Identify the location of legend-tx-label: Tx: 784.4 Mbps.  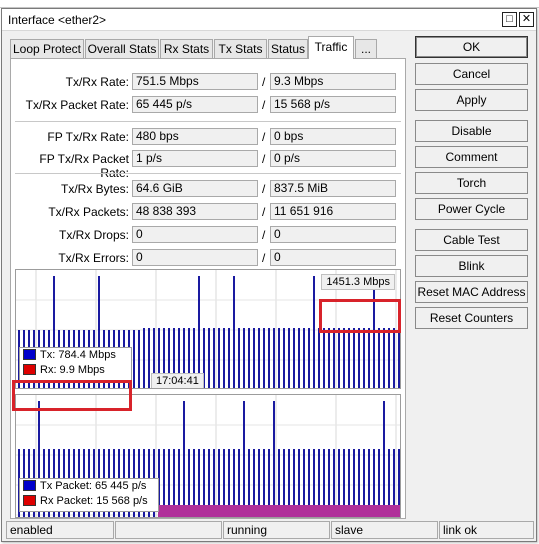
(78, 355).